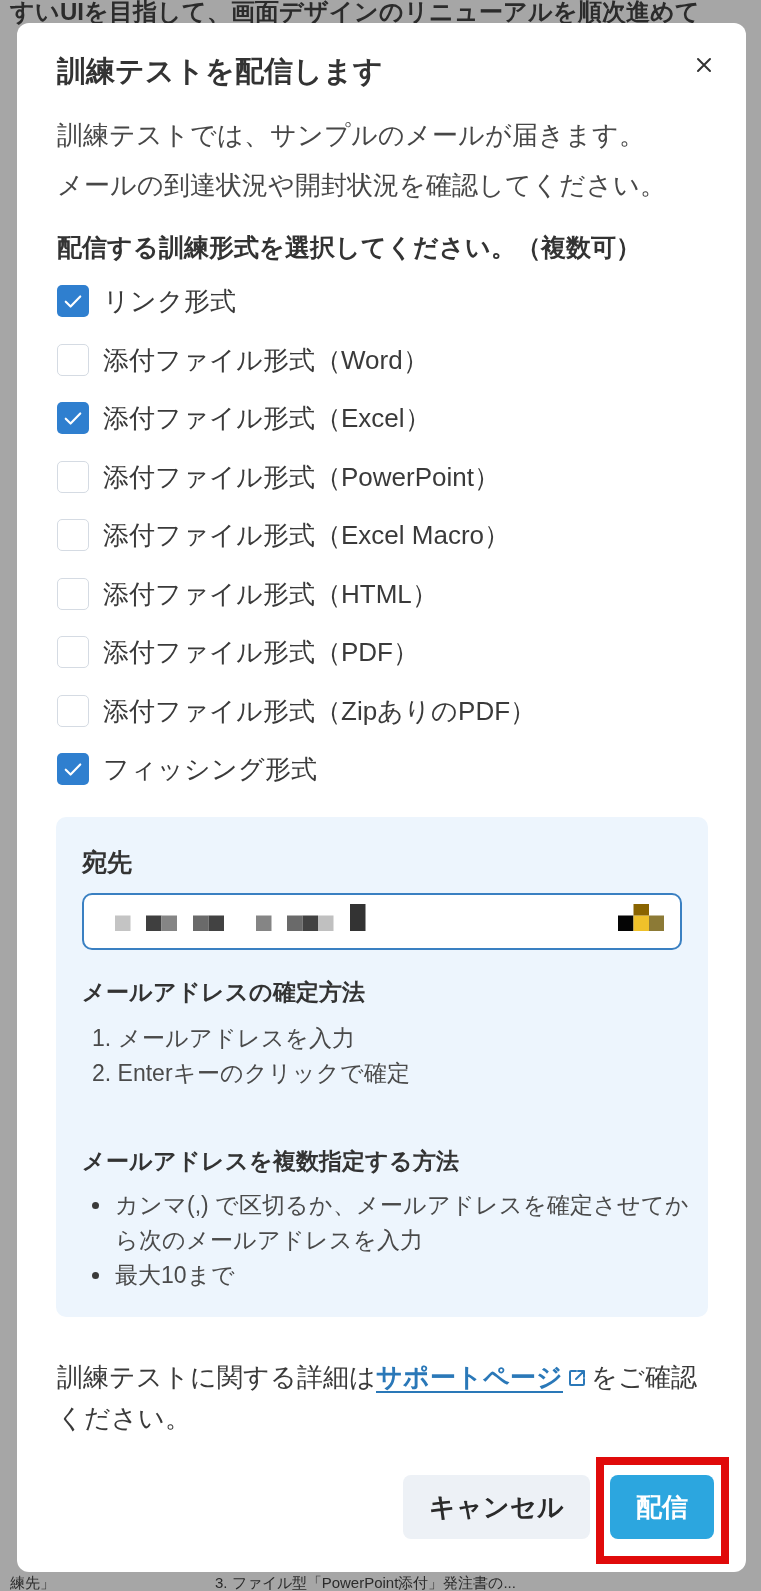  Describe the element at coordinates (396, 1038) in the screenshot. I see `help-step: 1. メールアドレスを入力` at that location.